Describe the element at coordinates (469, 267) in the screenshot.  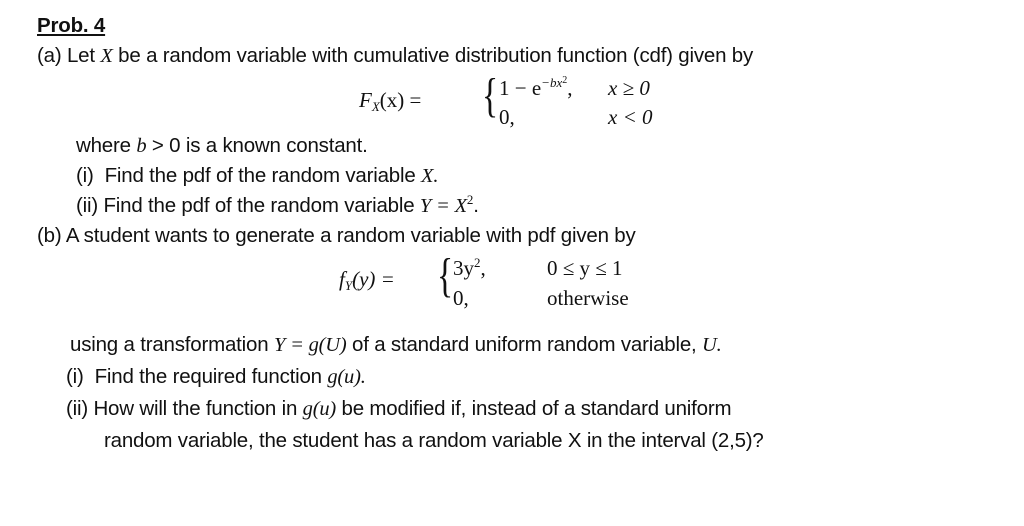
I see `pdf-case1-expr: 3y2,` at that location.